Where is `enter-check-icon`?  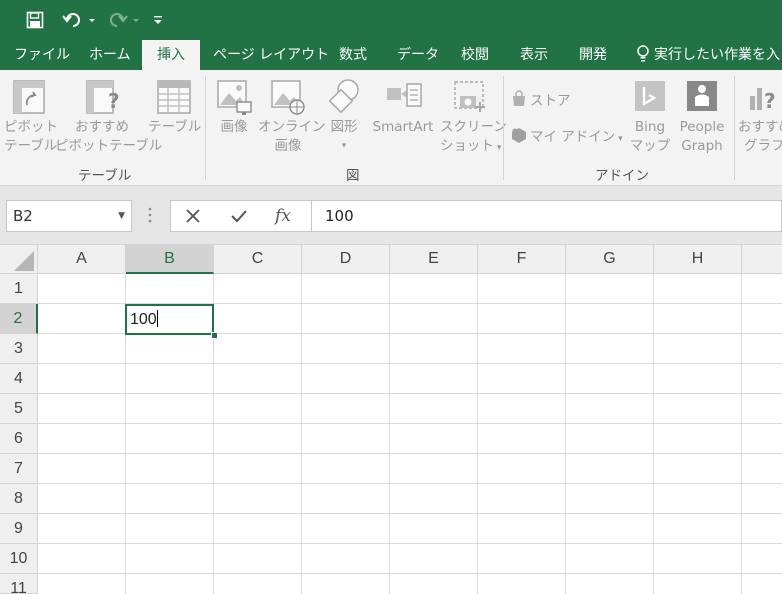
enter-check-icon is located at coordinates (239, 216).